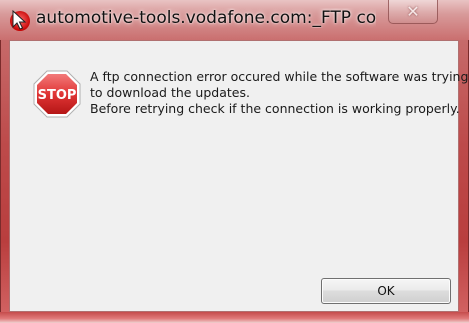 The image size is (469, 323). I want to click on vodafone-cursor-icon, so click(20, 20).